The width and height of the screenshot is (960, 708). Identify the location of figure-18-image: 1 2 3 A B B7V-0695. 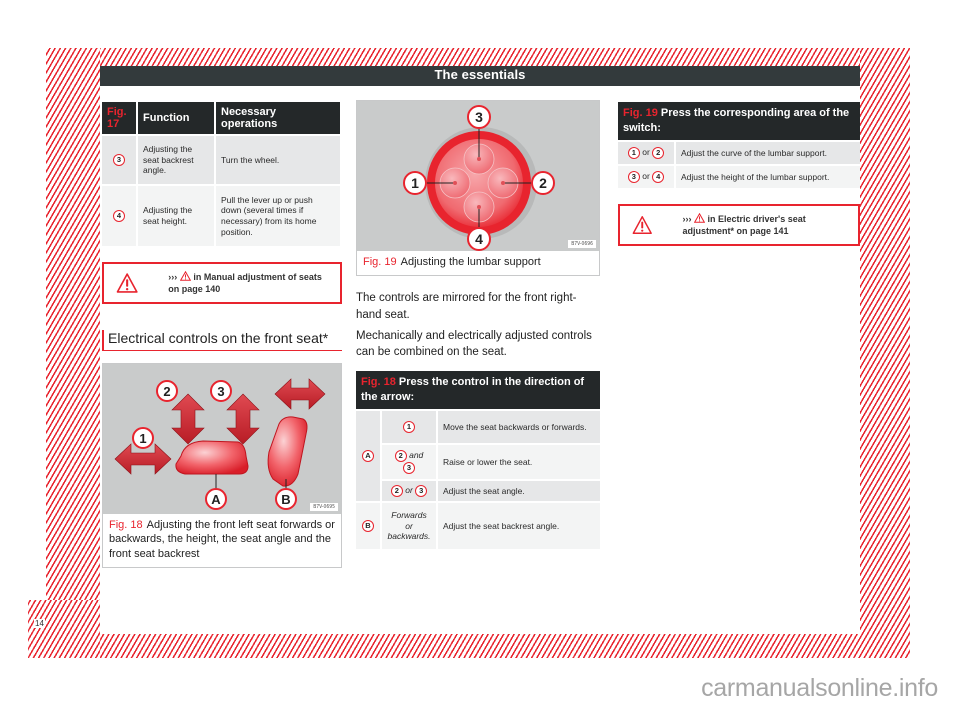
(222, 439).